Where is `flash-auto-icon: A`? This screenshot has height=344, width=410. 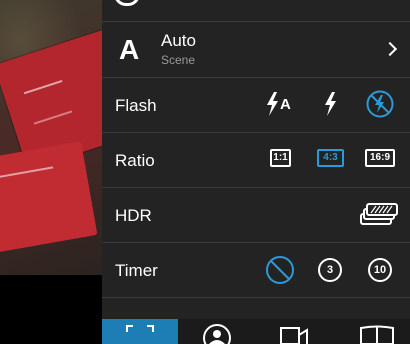
flash-auto-icon: A is located at coordinates (281, 104).